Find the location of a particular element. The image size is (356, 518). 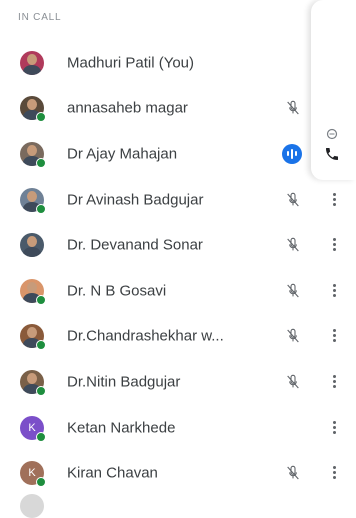

section-header: IN CALL is located at coordinates (40, 17).